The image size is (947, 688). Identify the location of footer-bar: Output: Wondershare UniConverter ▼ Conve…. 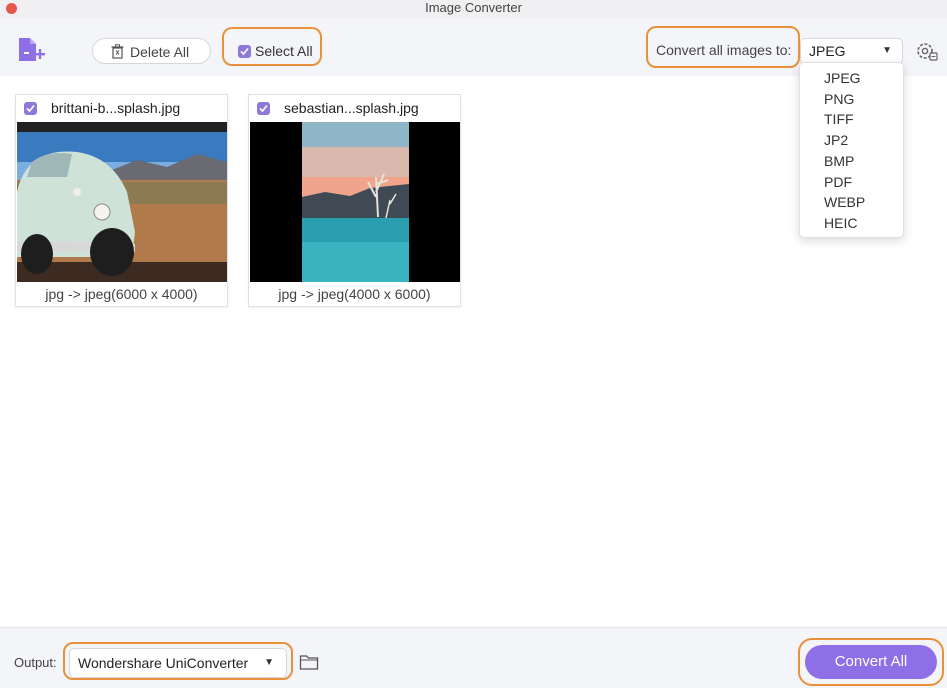
(473, 657).